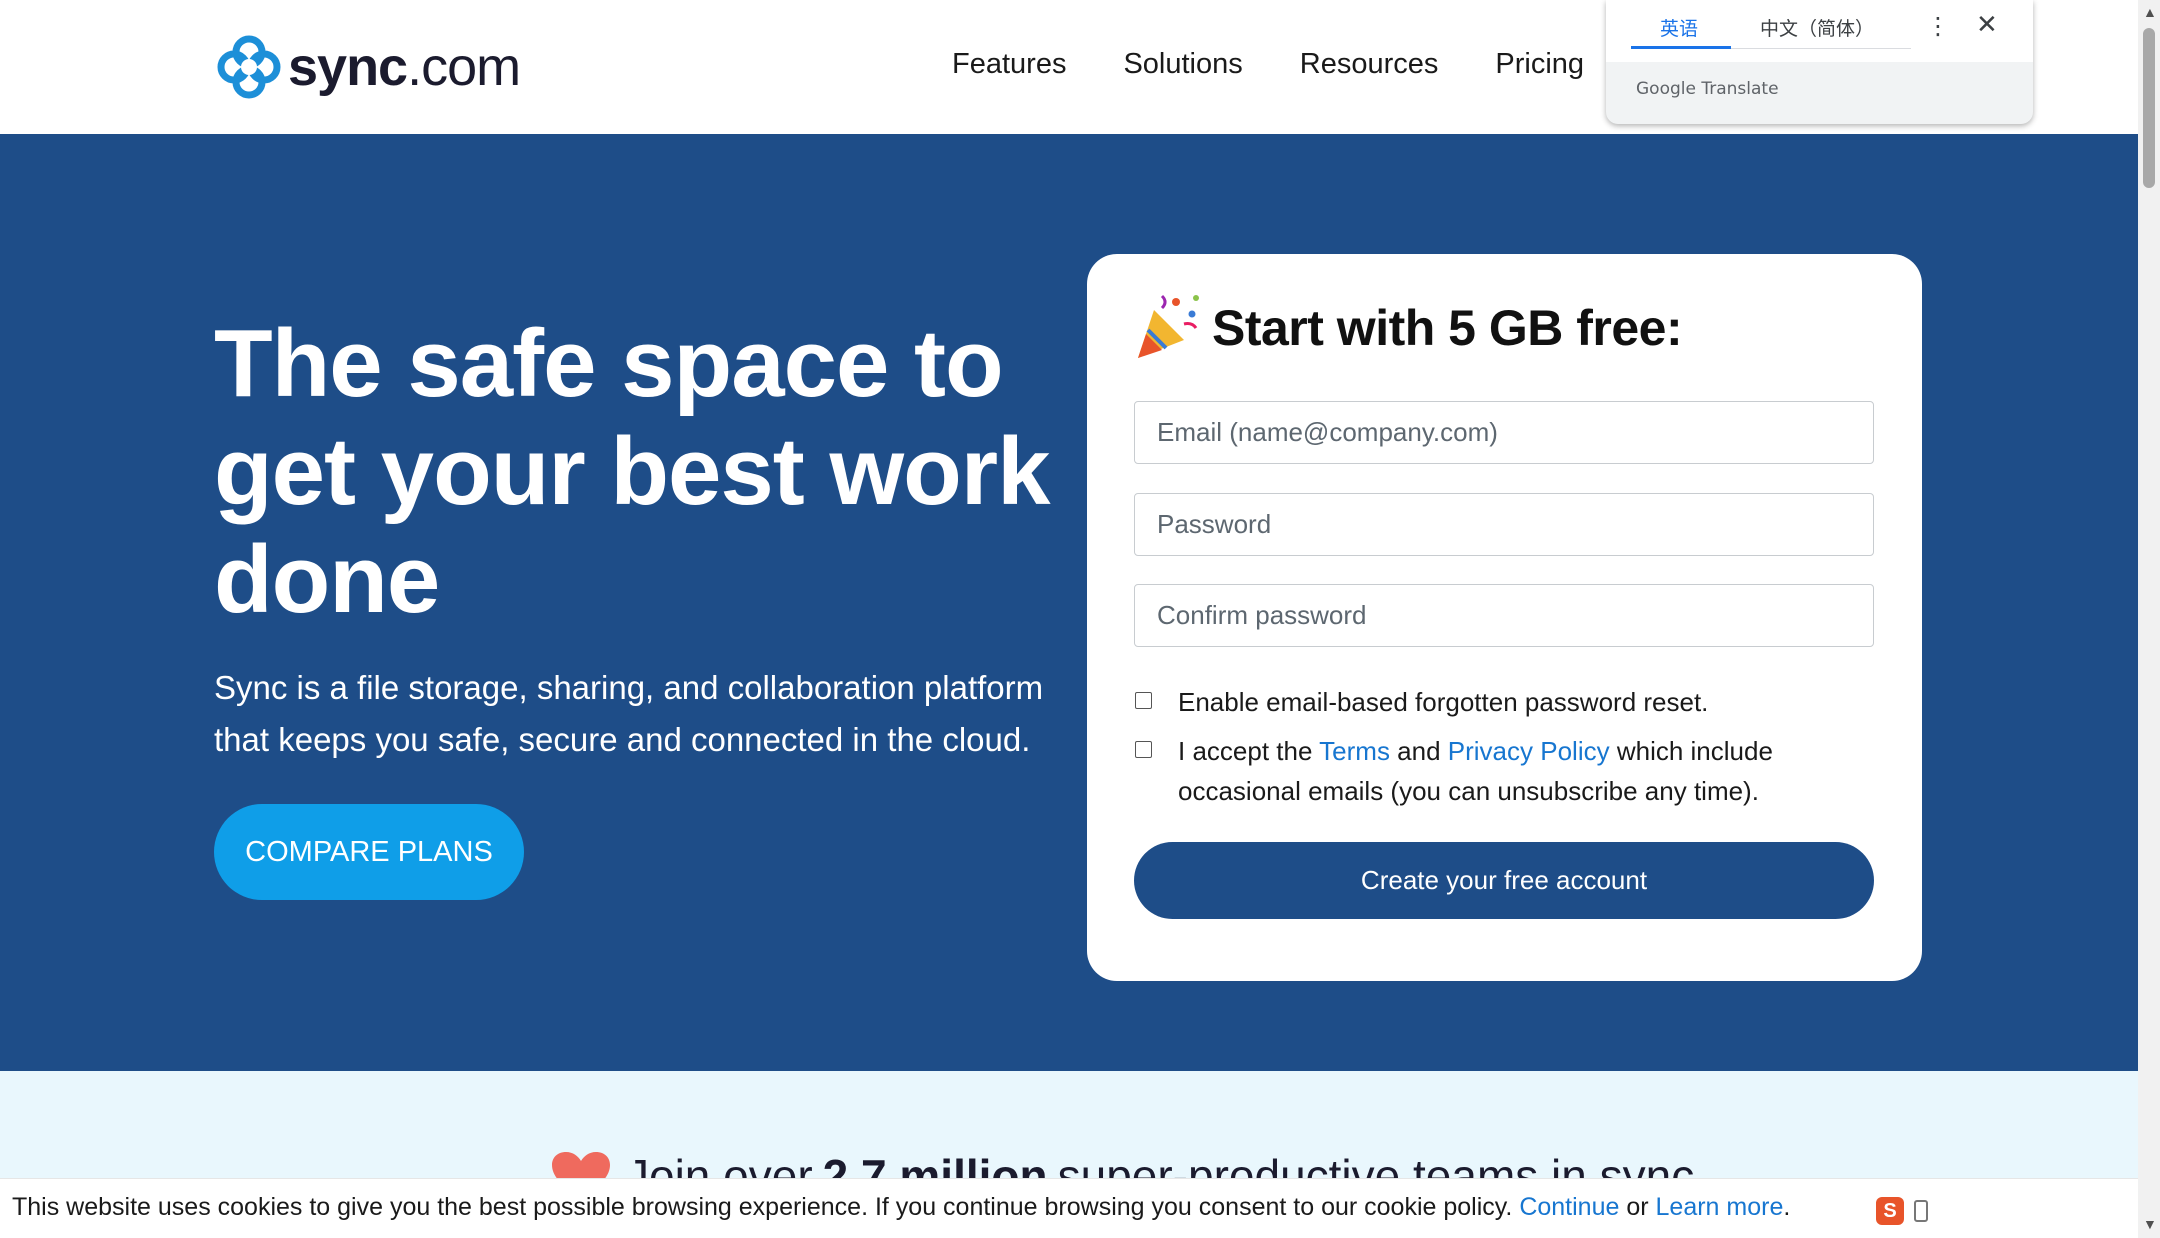  I want to click on translate-tab-english: 英语, so click(1679, 27).